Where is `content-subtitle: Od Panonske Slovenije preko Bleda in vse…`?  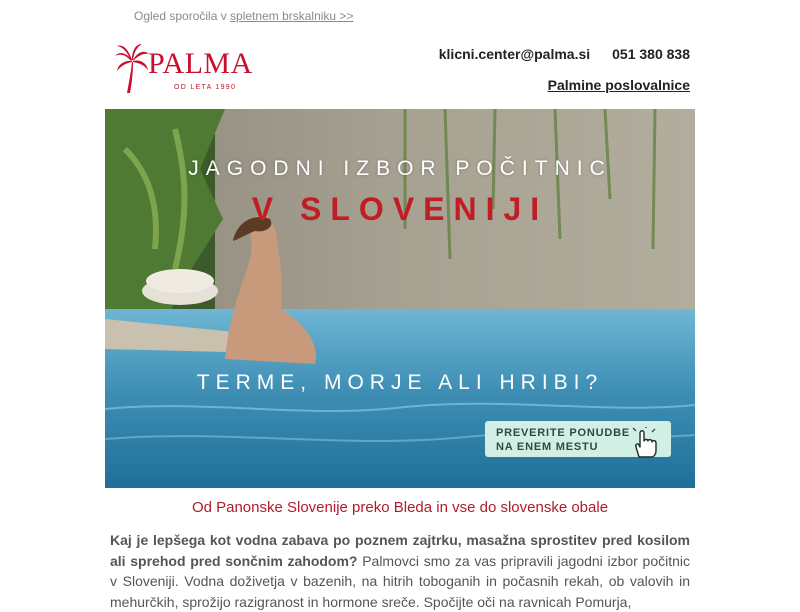
content-subtitle: Od Panonske Slovenije preko Bleda in vse… is located at coordinates (400, 507).